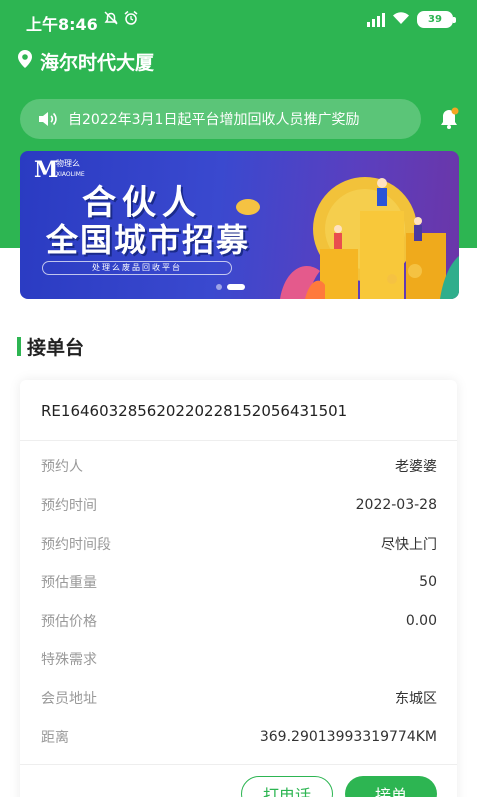 This screenshot has width=477, height=797. What do you see at coordinates (111, 20) in the screenshot?
I see `dnd-icon` at bounding box center [111, 20].